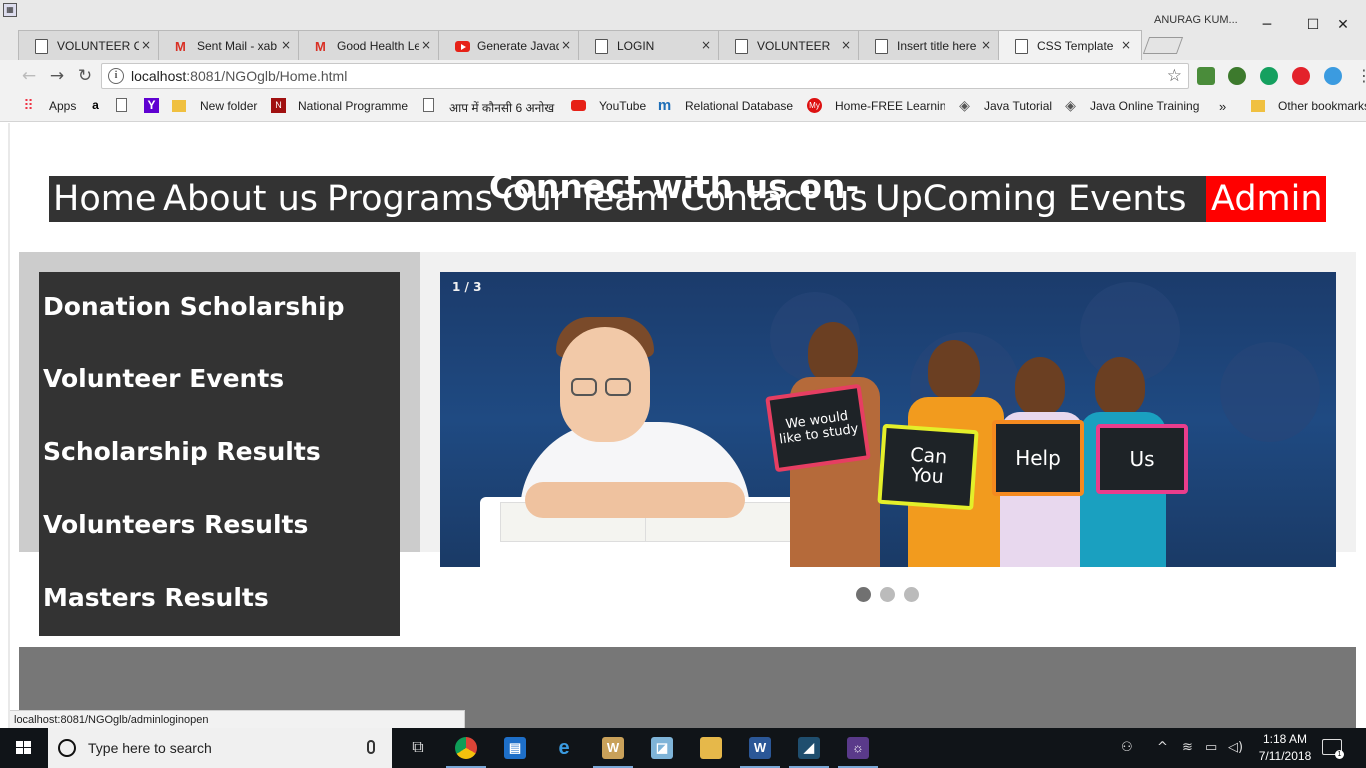  I want to click on status-bar-url: localhost:8081/NGOglb/adminloginopen, so click(237, 719).